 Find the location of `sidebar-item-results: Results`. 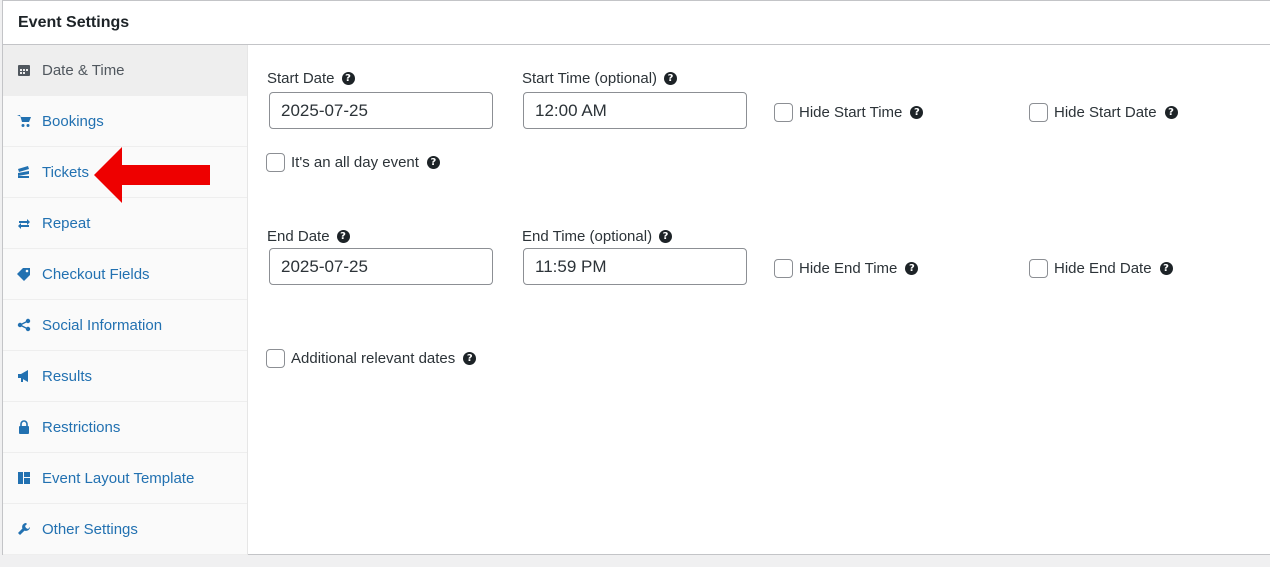

sidebar-item-results: Results is located at coordinates (125, 376).